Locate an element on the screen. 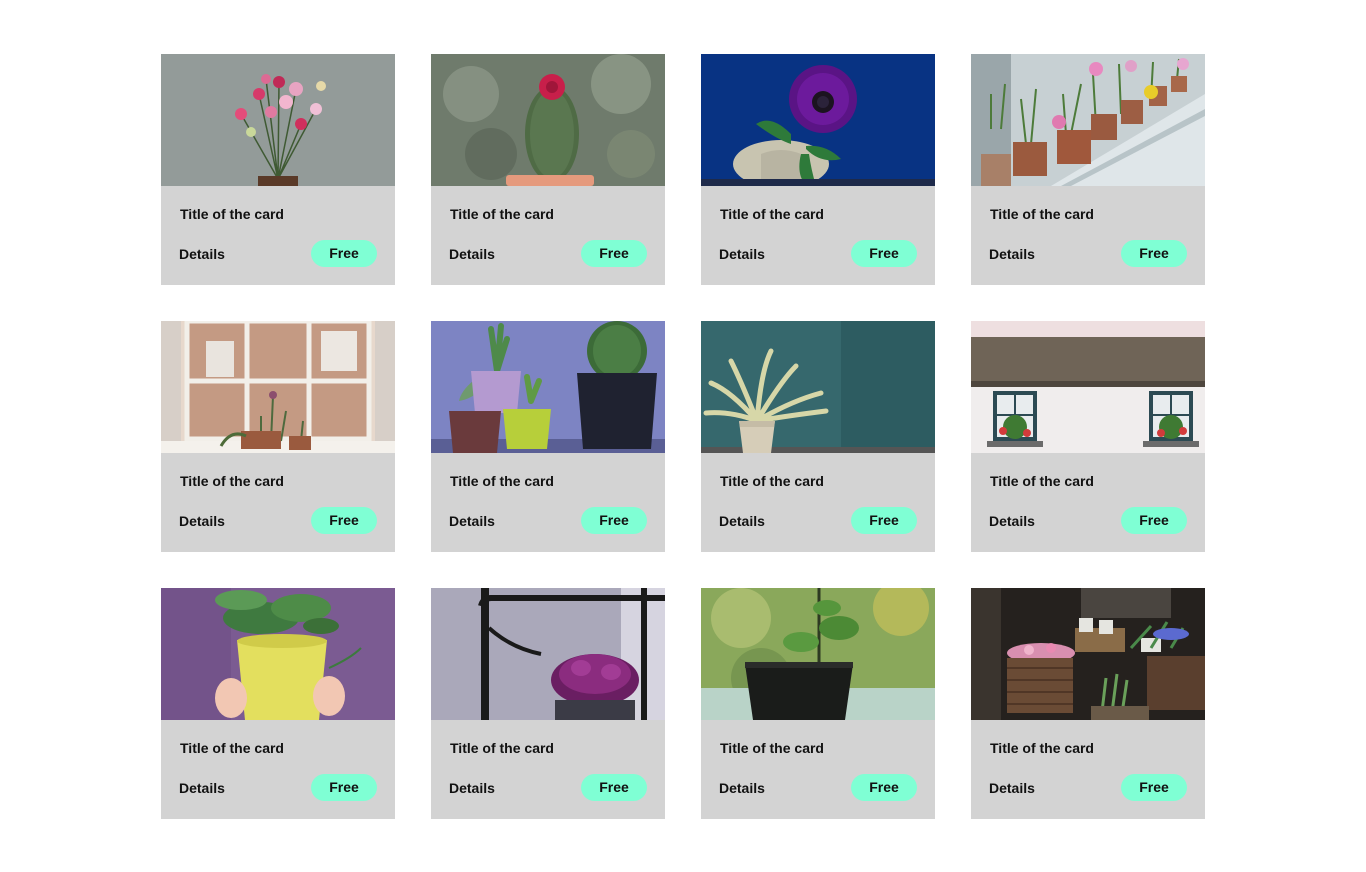  carnation-bouquet-image is located at coordinates (278, 120).